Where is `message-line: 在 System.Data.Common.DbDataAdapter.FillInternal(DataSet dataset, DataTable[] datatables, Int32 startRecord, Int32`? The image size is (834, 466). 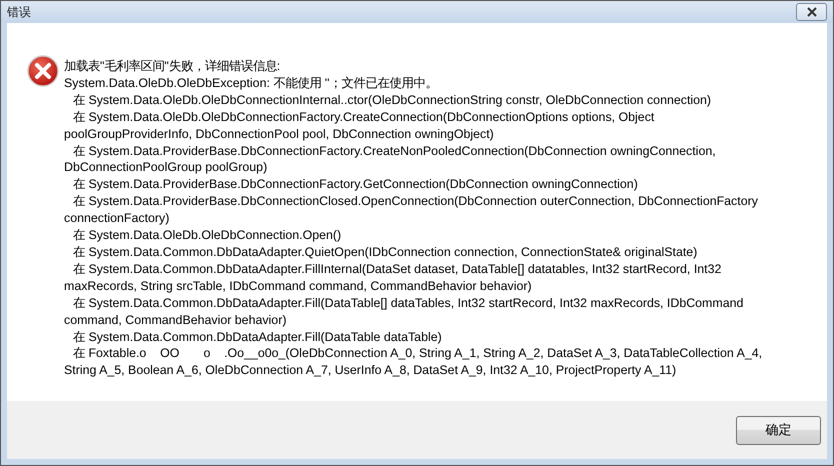
message-line: 在 System.Data.Common.DbDataAdapter.FillInternal(DataSet dataset, DataTable[] datatables, Int32 startRecord, Int32 is located at coordinates (397, 269).